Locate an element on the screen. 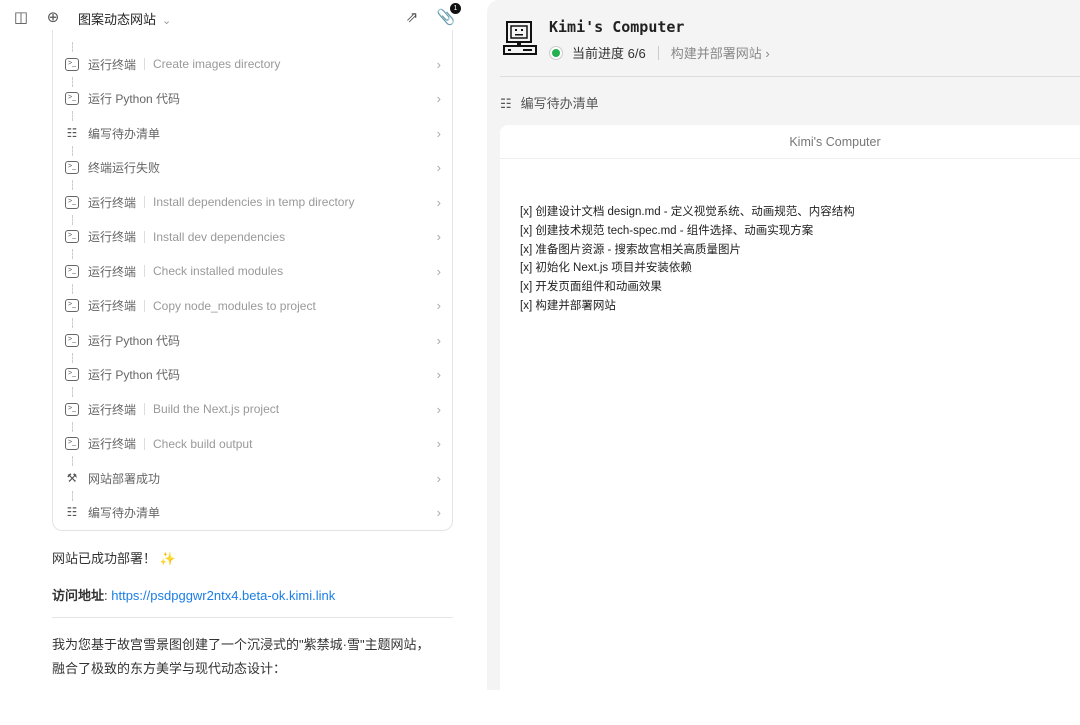 The width and height of the screenshot is (1080, 725). step-item: >_ 运行终端 Install dev dependencies › is located at coordinates (253, 237).